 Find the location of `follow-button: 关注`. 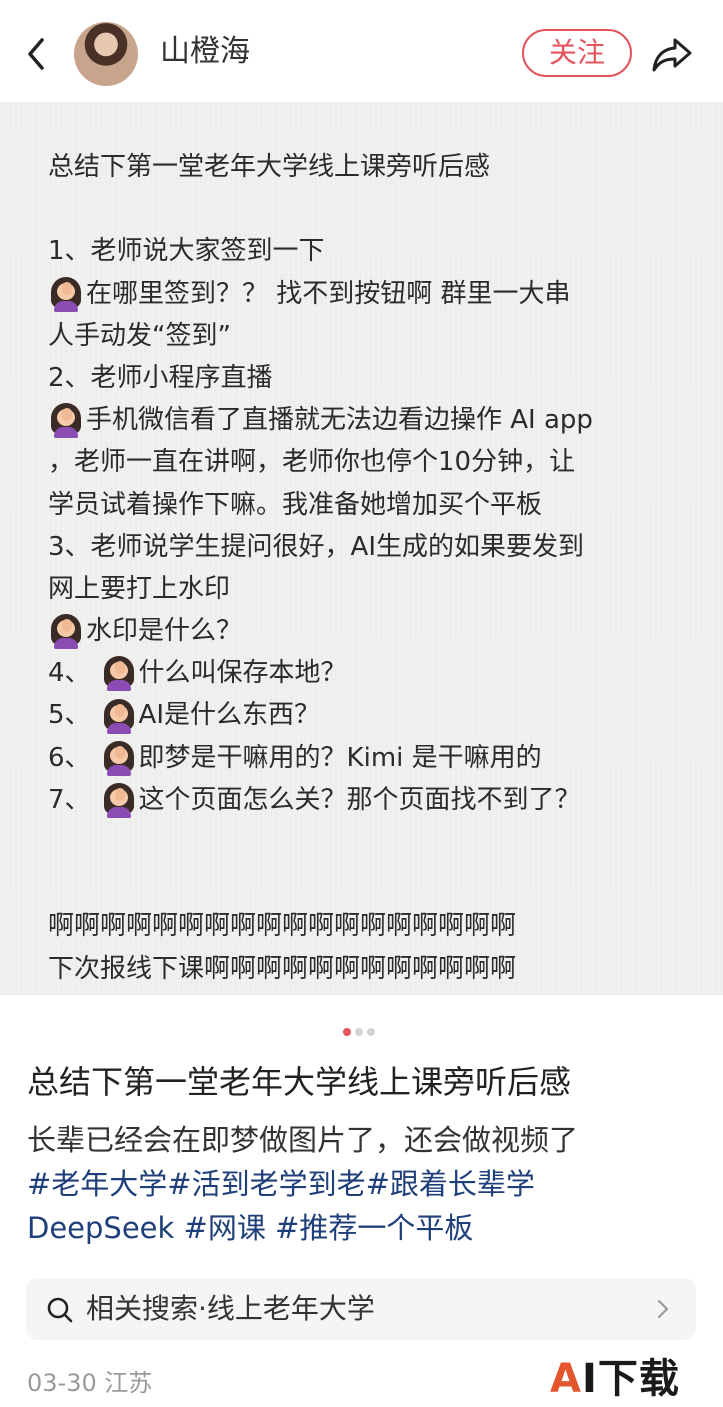

follow-button: 关注 is located at coordinates (577, 53).